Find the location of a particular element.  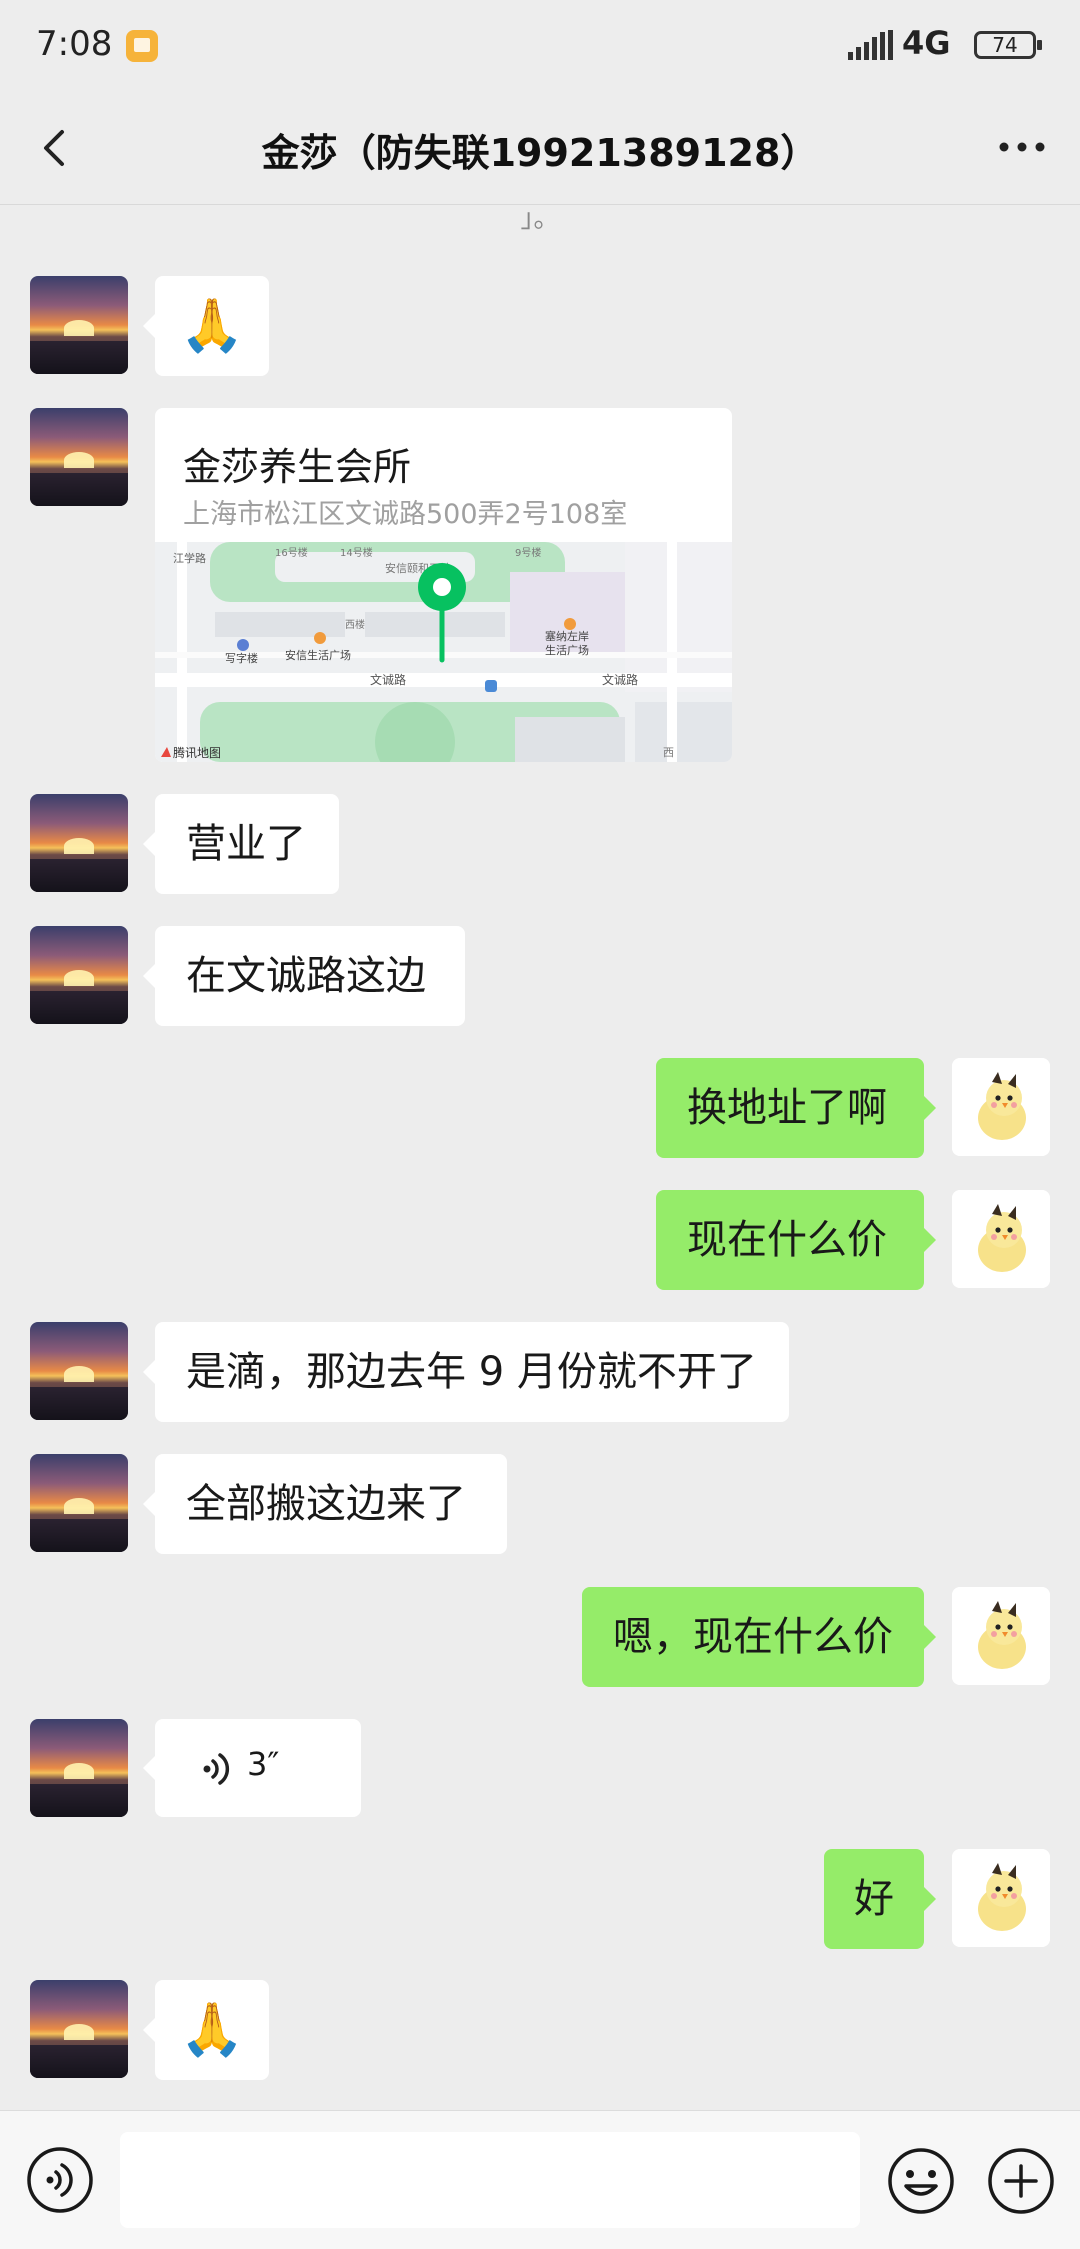

message-bubble: 是滴，那边去年 9 月份就不开了 is located at coordinates (466, 1372).